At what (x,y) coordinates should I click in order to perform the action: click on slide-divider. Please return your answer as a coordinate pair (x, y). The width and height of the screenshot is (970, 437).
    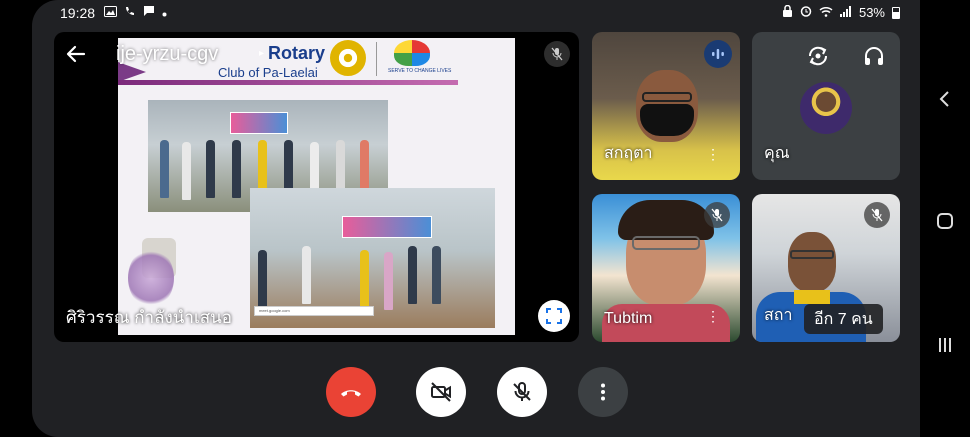
    Looking at the image, I should click on (376, 59).